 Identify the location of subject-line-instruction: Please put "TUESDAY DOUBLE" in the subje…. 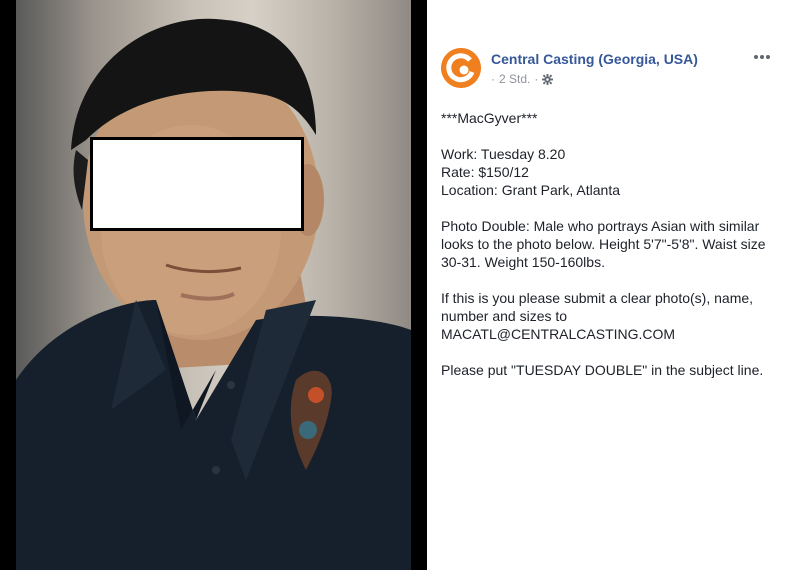
(602, 370).